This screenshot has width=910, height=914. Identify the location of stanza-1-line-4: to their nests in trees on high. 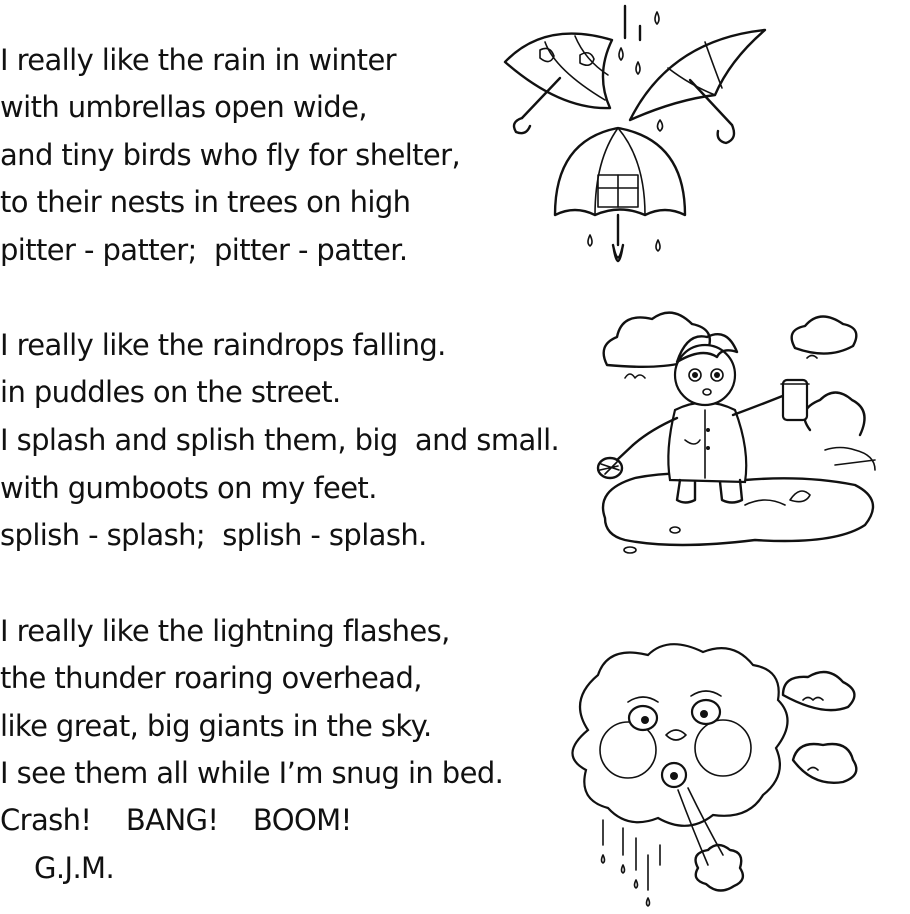
(205, 202).